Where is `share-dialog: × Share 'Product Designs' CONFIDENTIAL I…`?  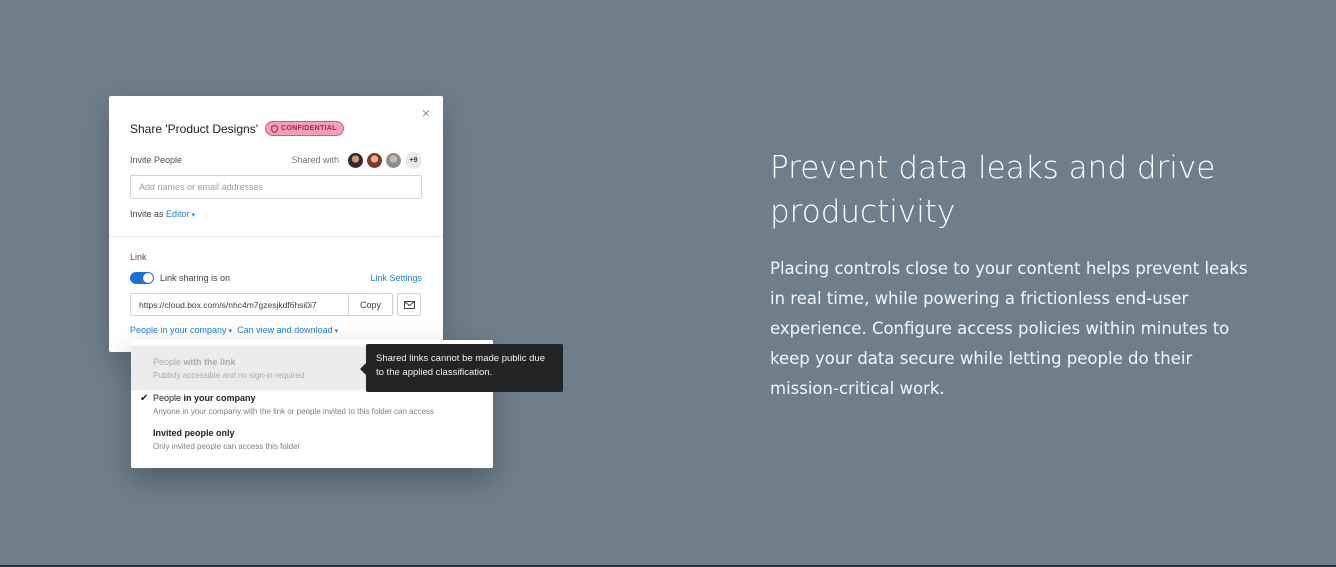 share-dialog: × Share 'Product Designs' CONFIDENTIAL I… is located at coordinates (276, 224).